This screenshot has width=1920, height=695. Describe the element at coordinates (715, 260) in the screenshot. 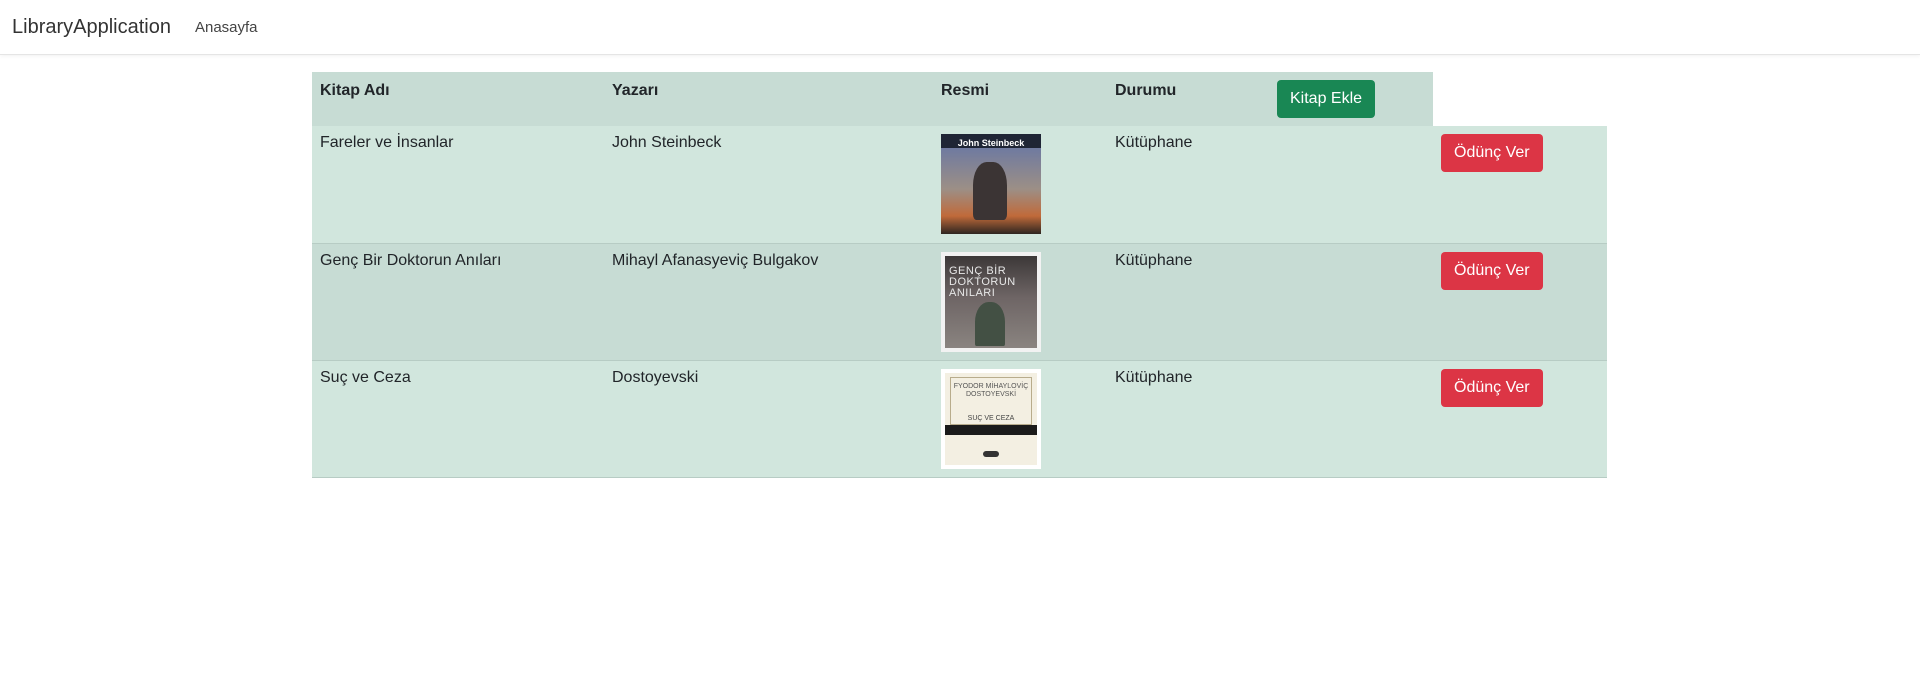

I see `book-author: Mihayl Afanasyeviç Bulgakov` at that location.